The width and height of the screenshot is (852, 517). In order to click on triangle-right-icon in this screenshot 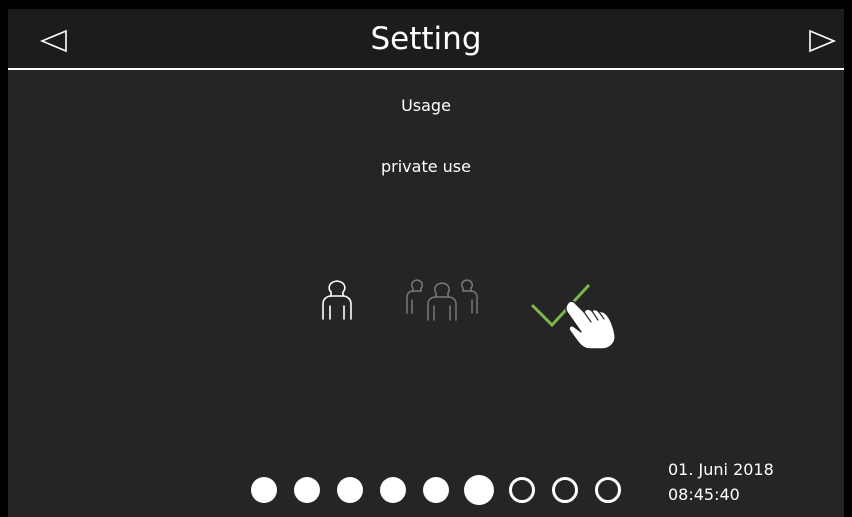, I will do `click(823, 41)`.